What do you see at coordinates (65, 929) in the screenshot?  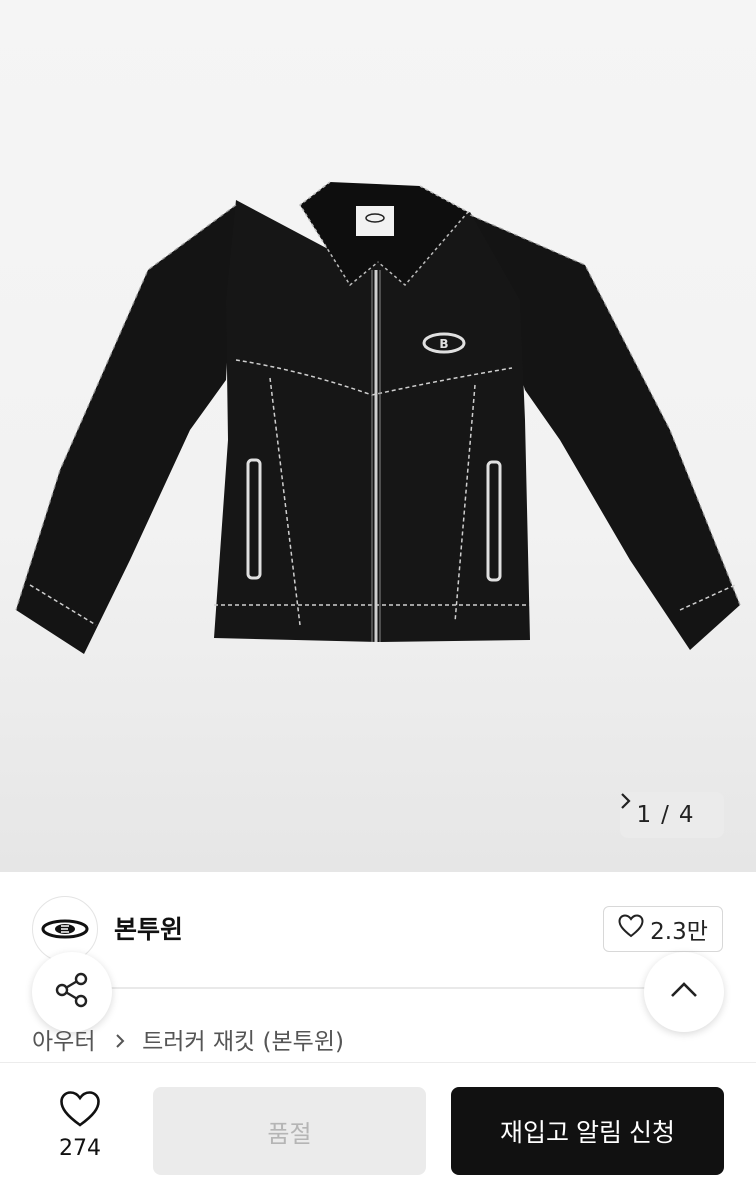 I see `brand-logo-mark` at bounding box center [65, 929].